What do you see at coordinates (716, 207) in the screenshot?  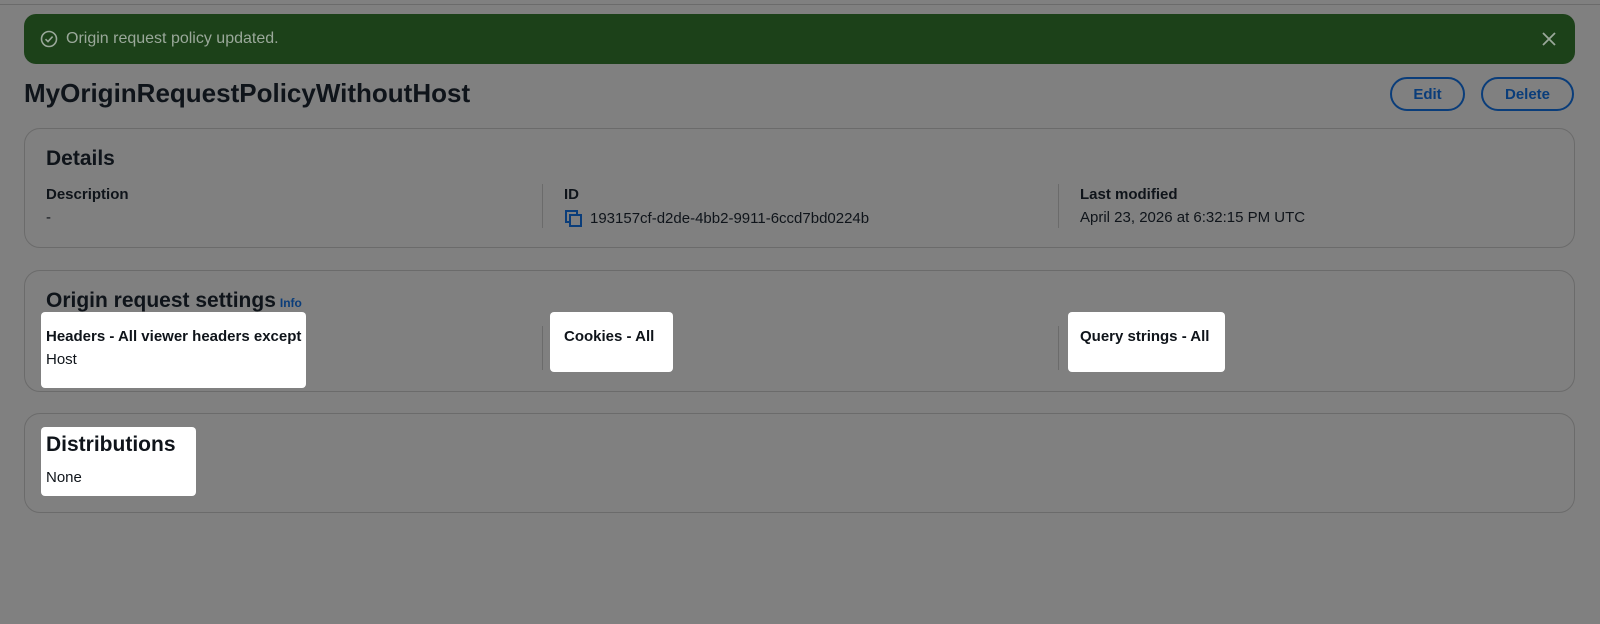 I see `id-field: ID 193157cf-d2de-4bb2-9911-6ccd7bd0224b` at bounding box center [716, 207].